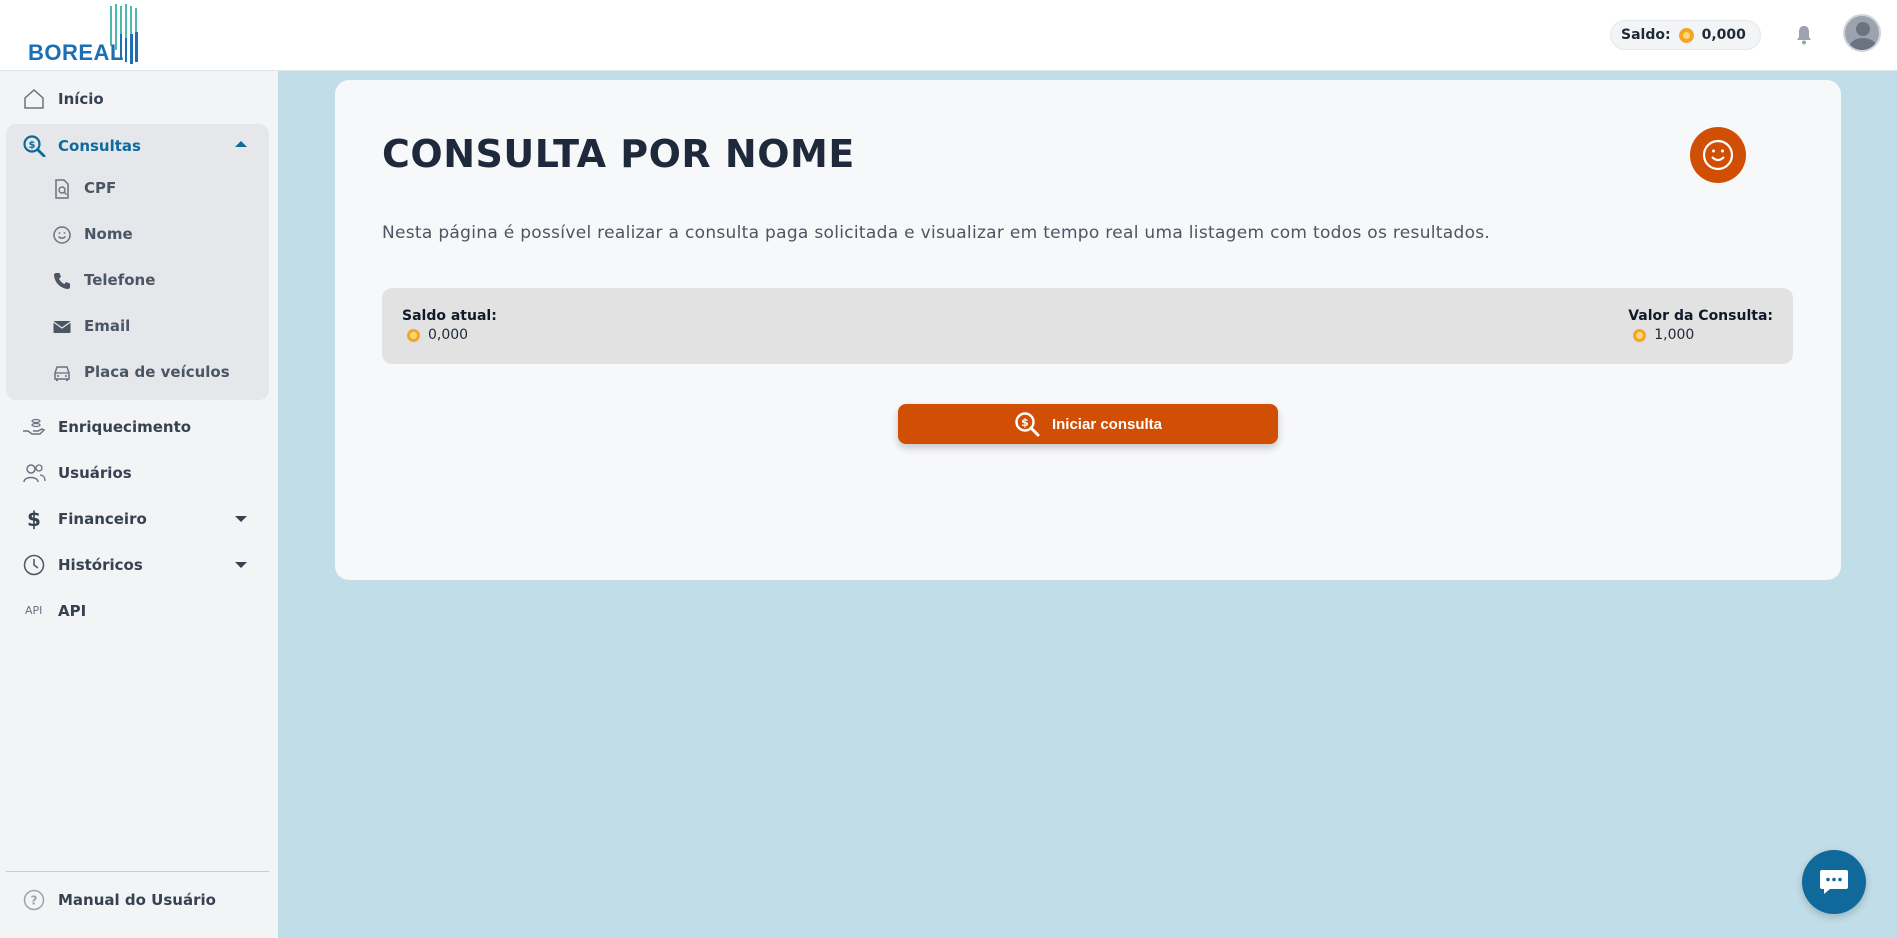 The height and width of the screenshot is (938, 1897). I want to click on sidebar-item-label: Históricos, so click(100, 565).